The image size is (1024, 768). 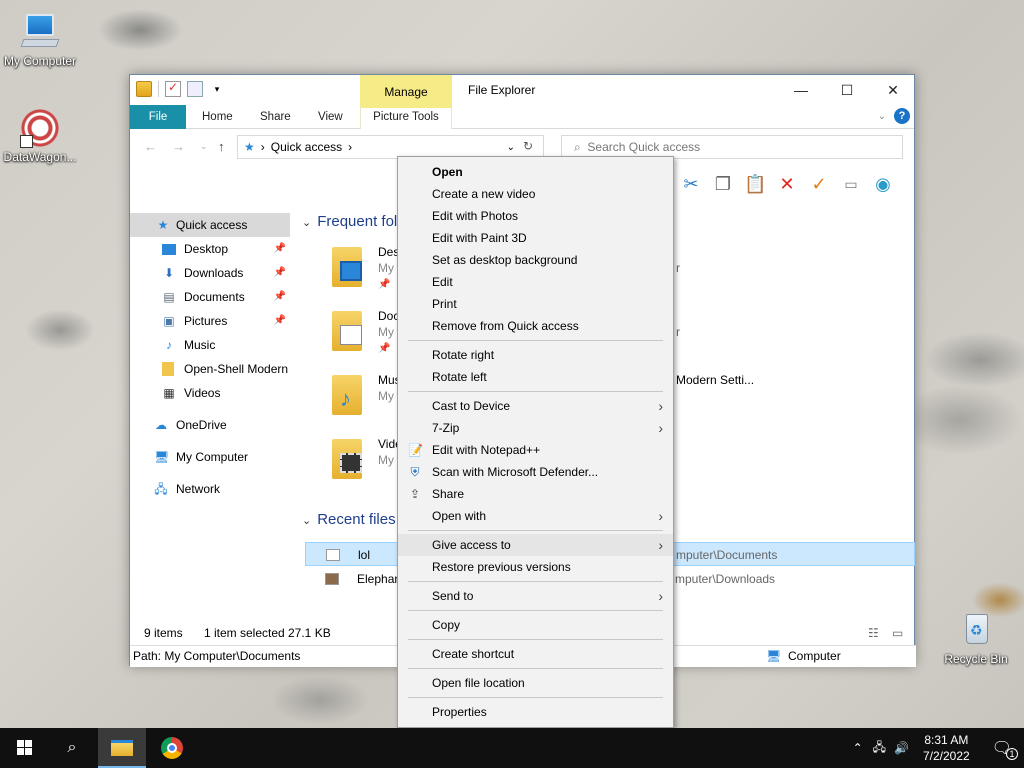 I want to click on up-icon: ↑, so click(x=221, y=146).